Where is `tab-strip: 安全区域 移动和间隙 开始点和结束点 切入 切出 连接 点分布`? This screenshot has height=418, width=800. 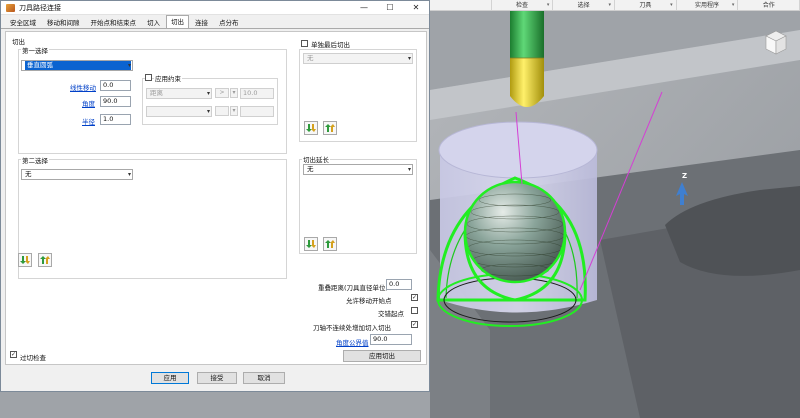 tab-strip: 安全区域 移动和间隙 开始点和结束点 切入 切出 连接 点分布 is located at coordinates (215, 22).